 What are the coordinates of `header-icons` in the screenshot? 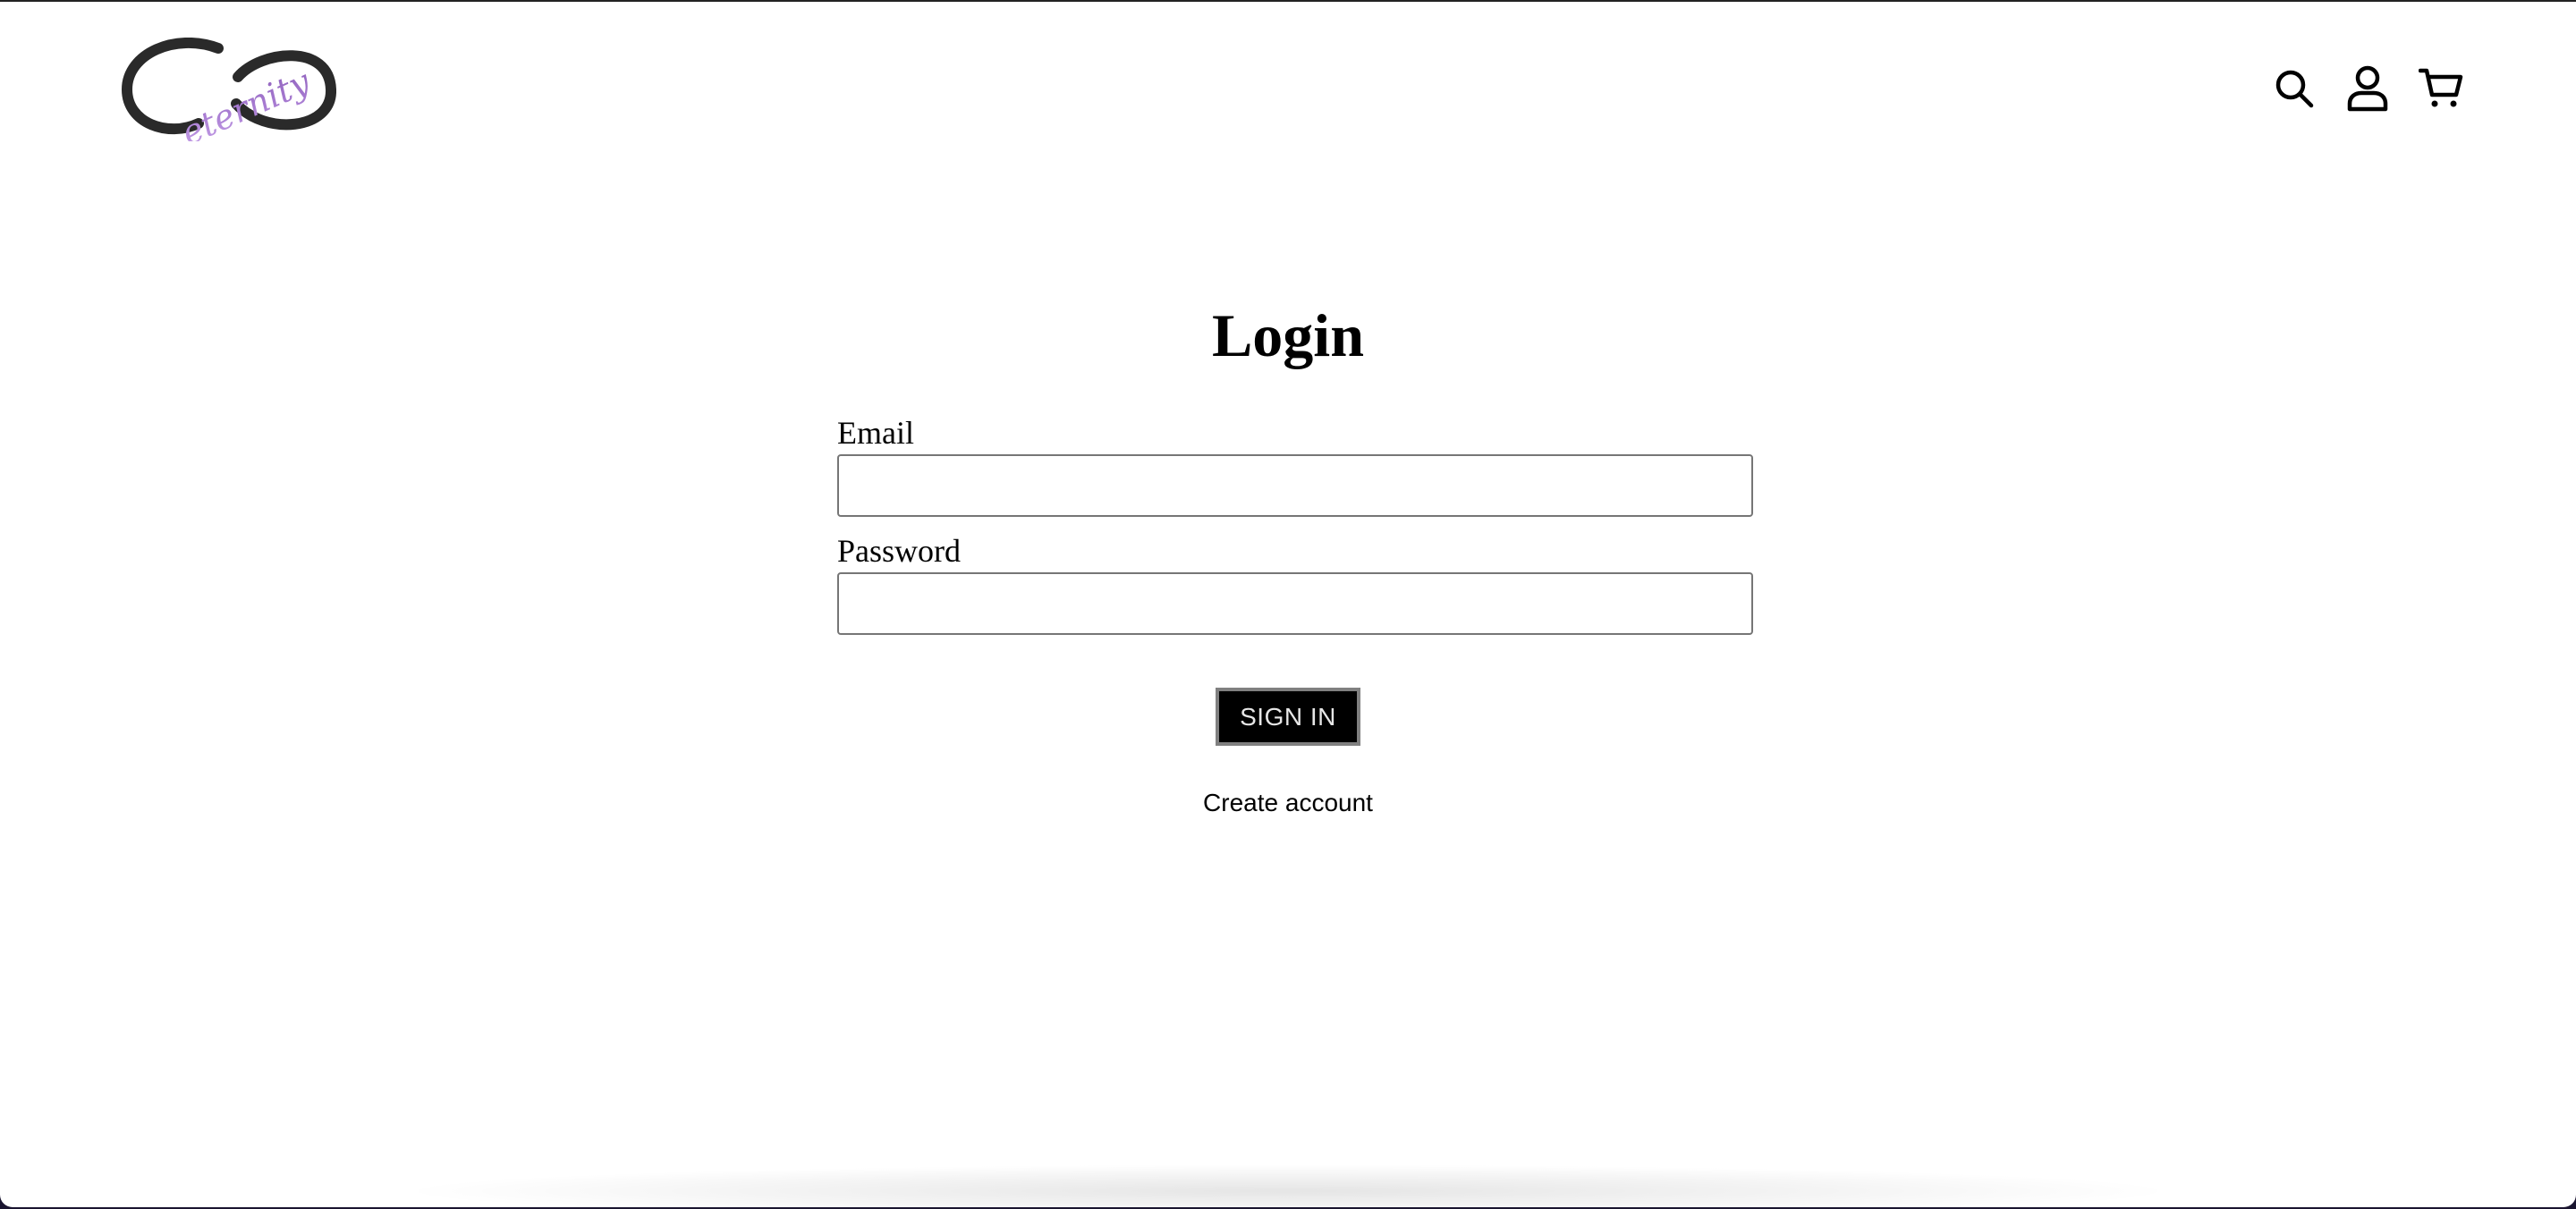 It's located at (2367, 88).